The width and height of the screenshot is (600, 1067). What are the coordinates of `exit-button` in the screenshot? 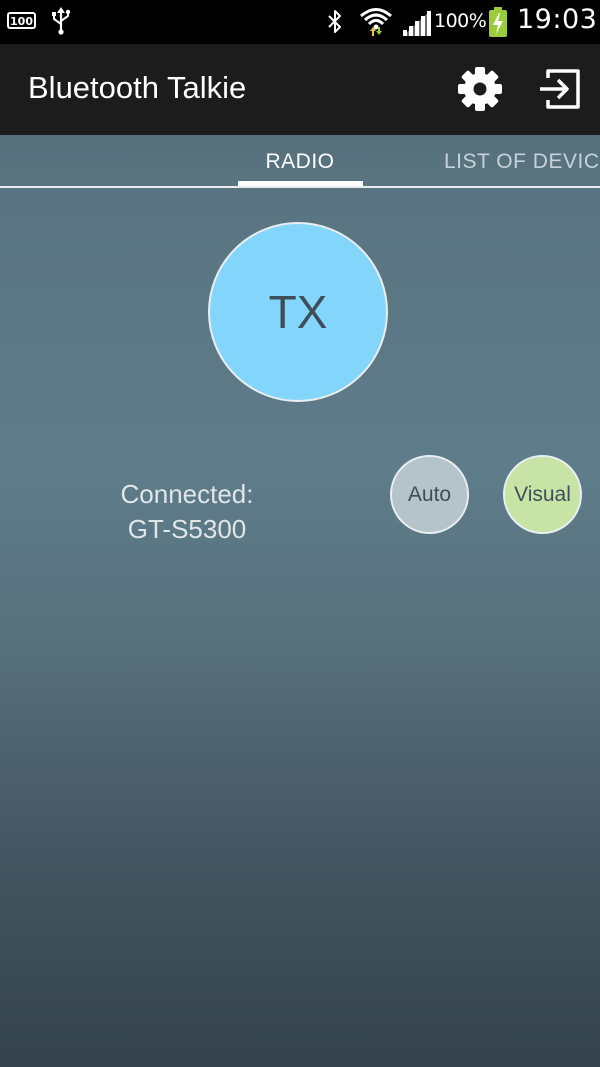 It's located at (560, 89).